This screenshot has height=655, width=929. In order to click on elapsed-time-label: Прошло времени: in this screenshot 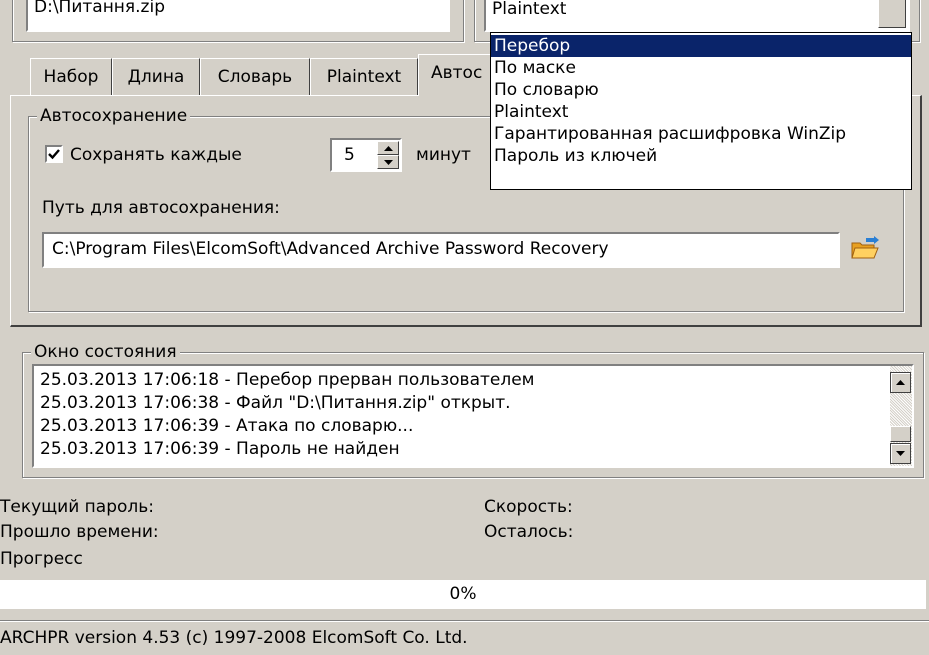, I will do `click(79, 532)`.